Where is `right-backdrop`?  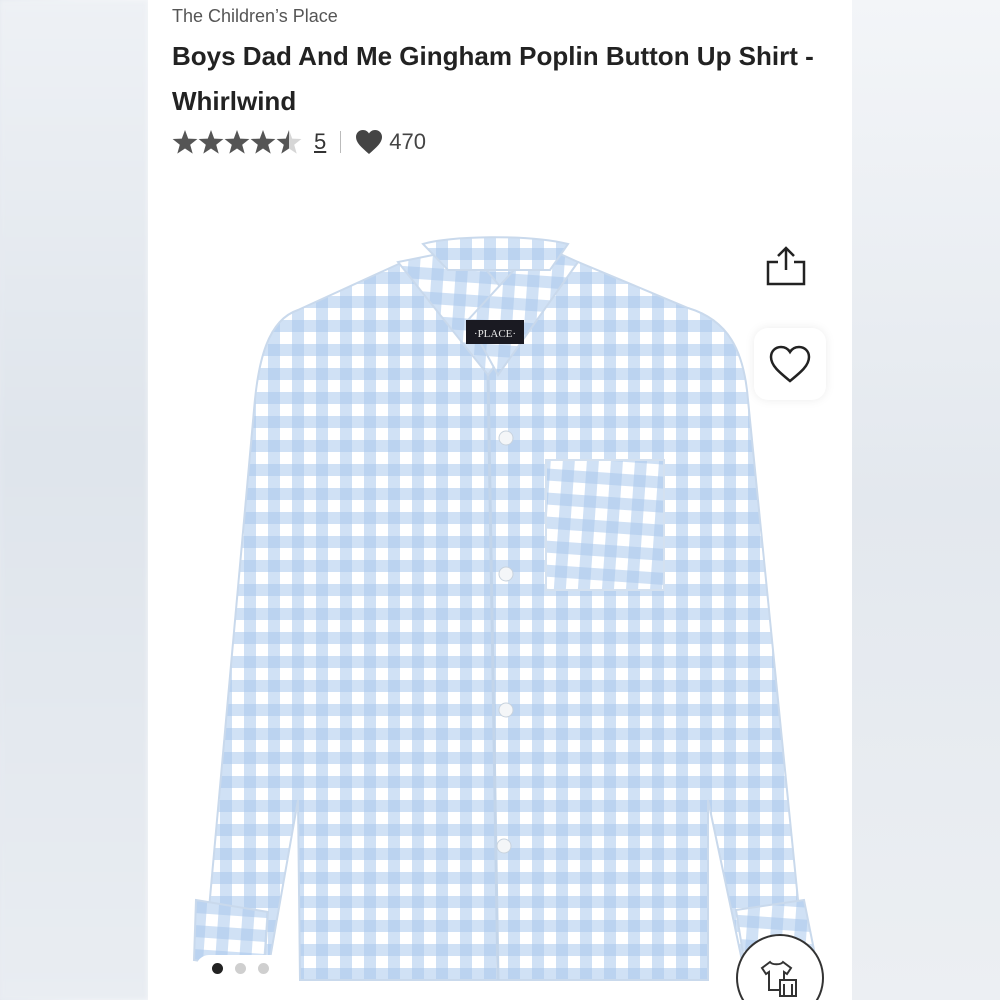
right-backdrop is located at coordinates (926, 500).